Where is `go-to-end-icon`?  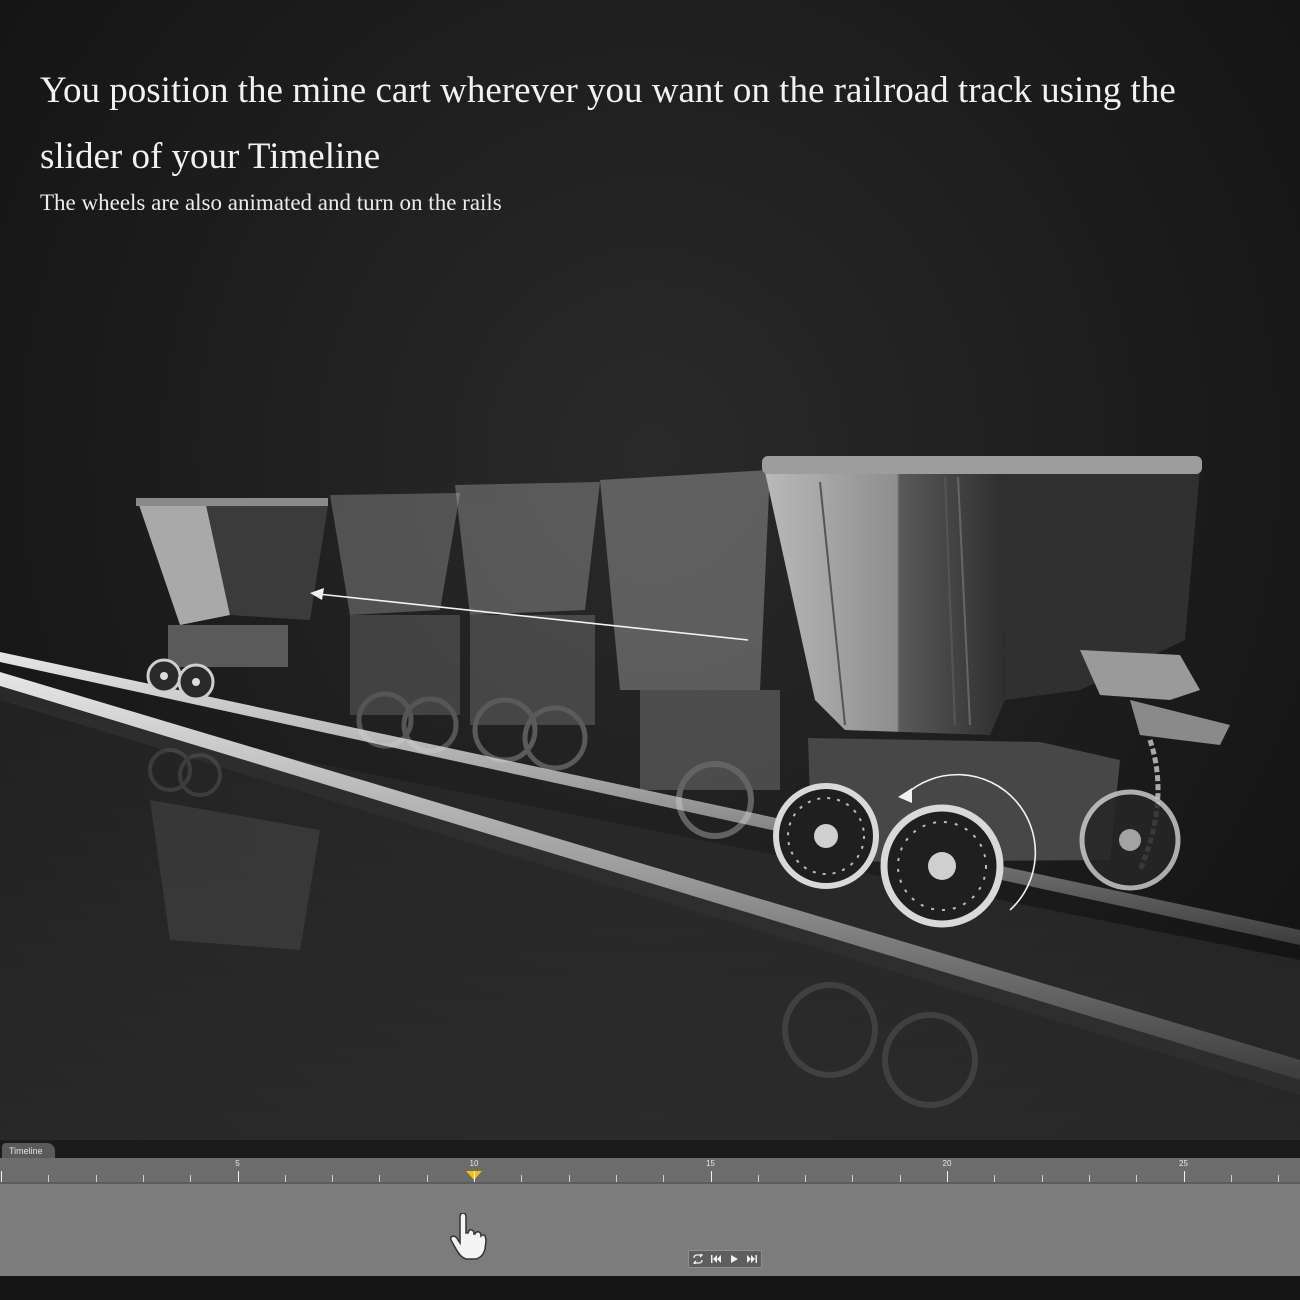 go-to-end-icon is located at coordinates (752, 1259).